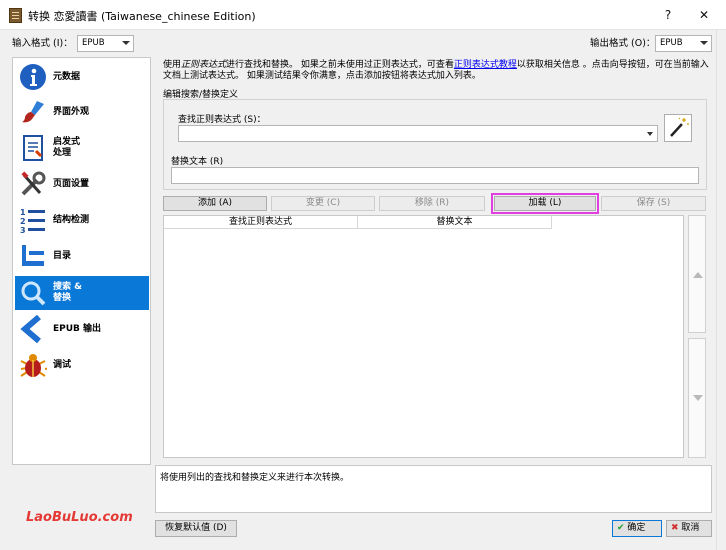 This screenshot has width=726, height=550. I want to click on window-title: 转换 恋愛讀書 (Taiwanese_chinese Edition), so click(142, 16).